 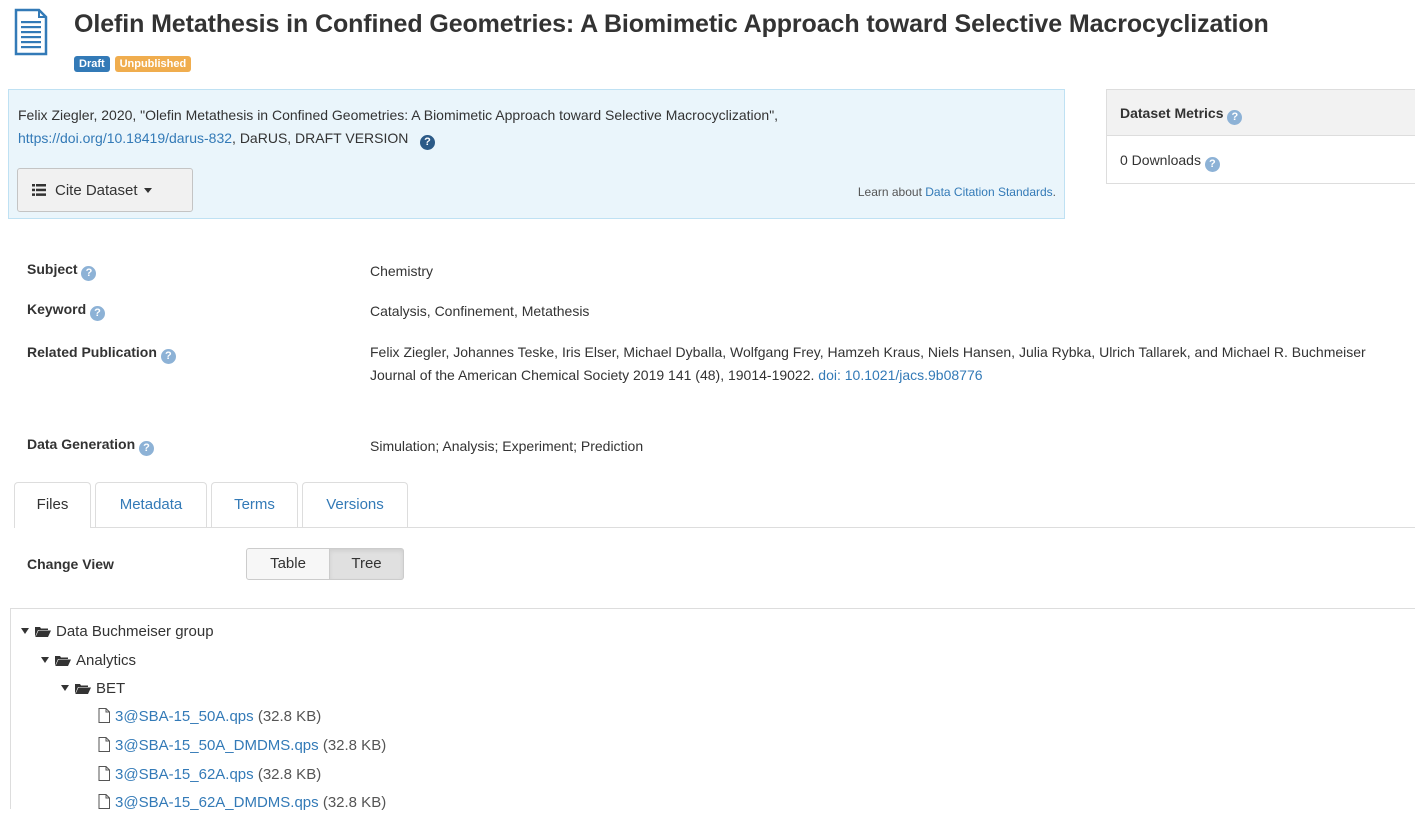 What do you see at coordinates (62, 271) in the screenshot?
I see `subject-label: Subject ?` at bounding box center [62, 271].